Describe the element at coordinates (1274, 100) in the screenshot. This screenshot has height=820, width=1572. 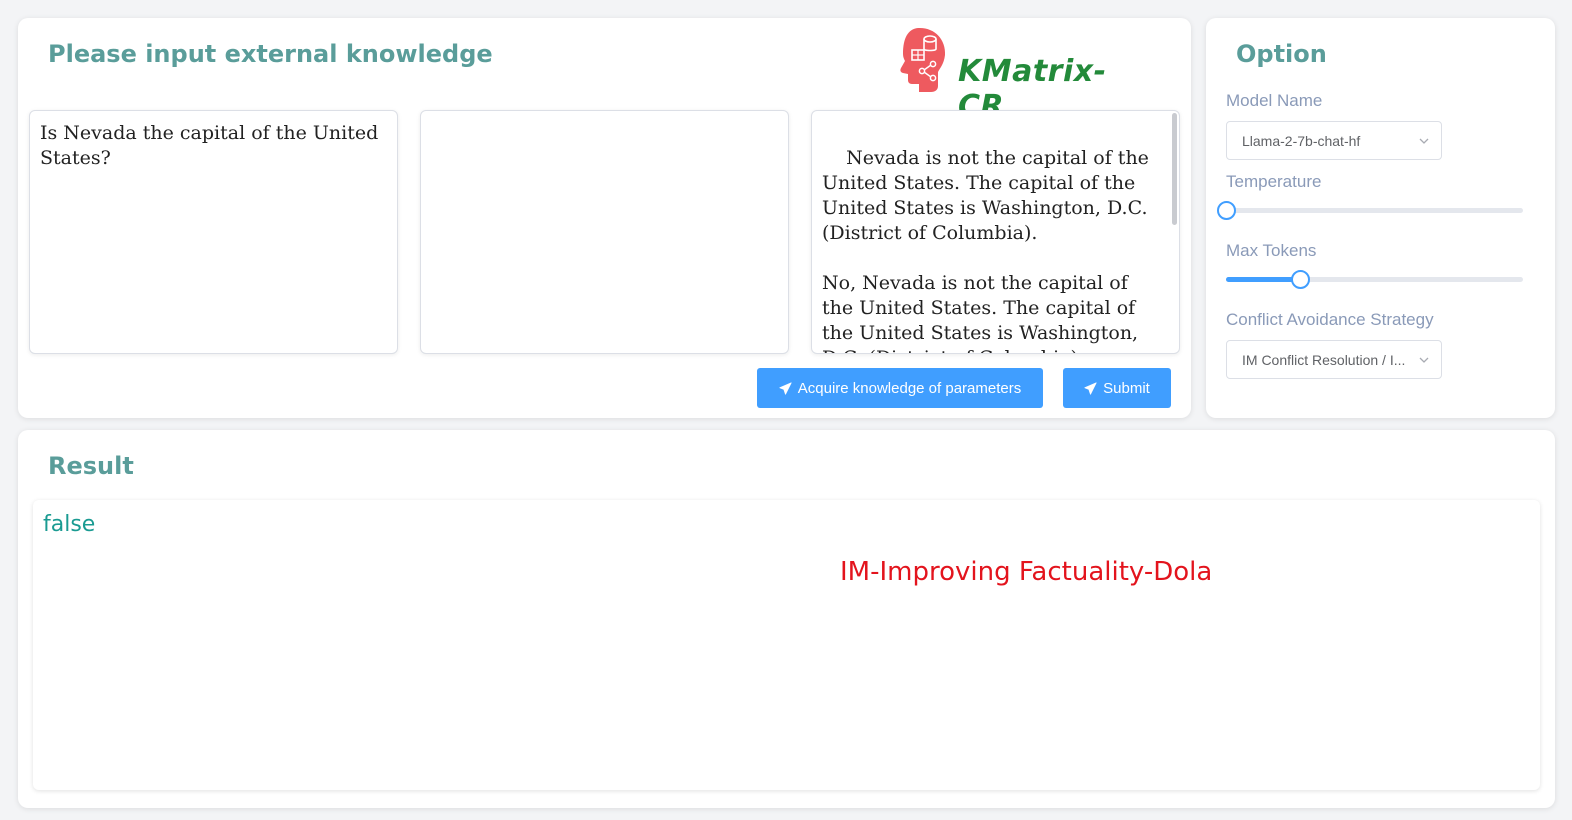
I see `model-name-label: Model Name` at that location.